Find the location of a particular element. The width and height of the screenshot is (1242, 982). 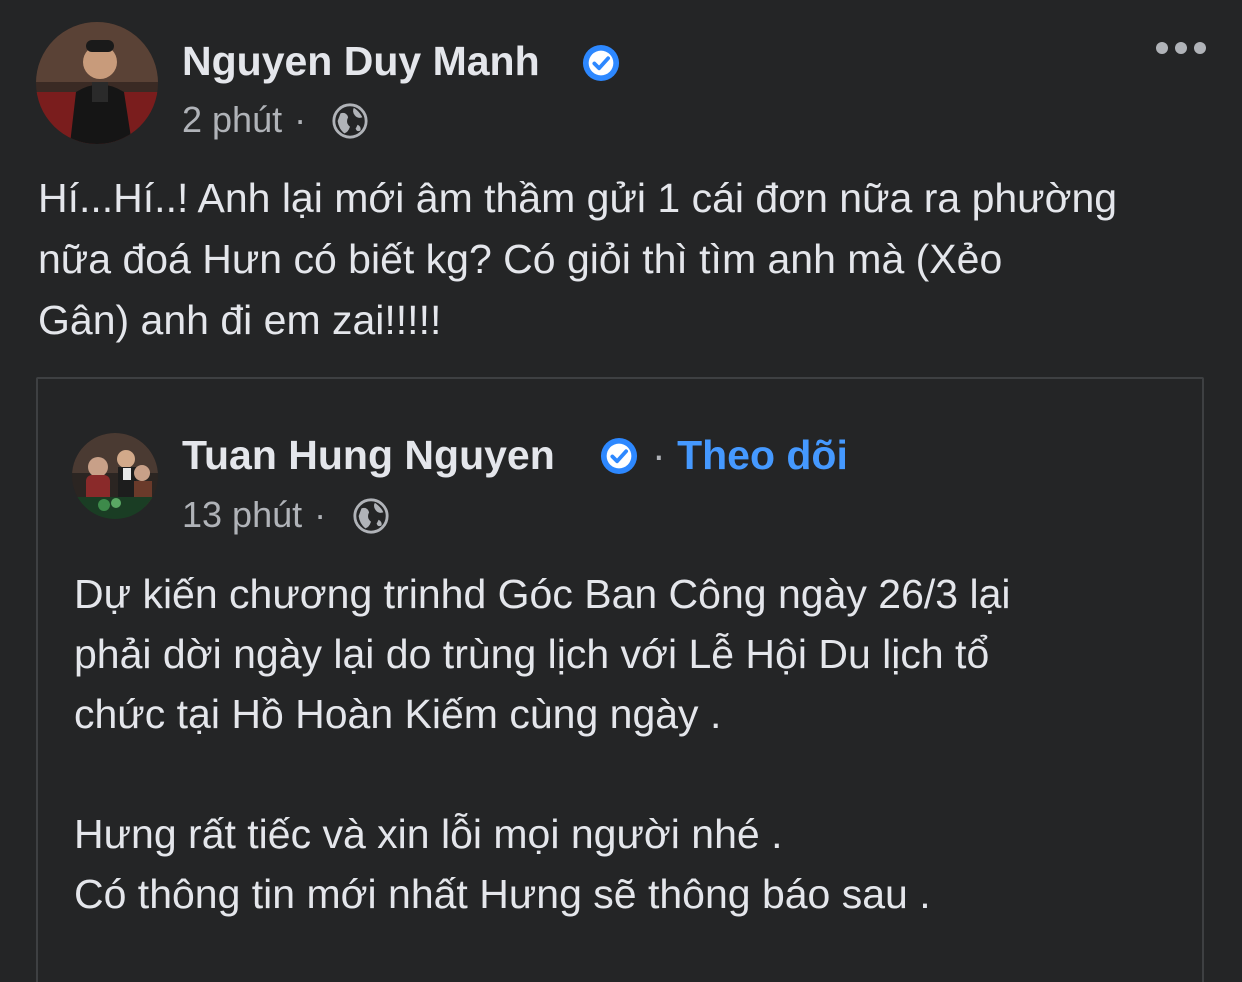

more-options-icon is located at coordinates (1182, 48).